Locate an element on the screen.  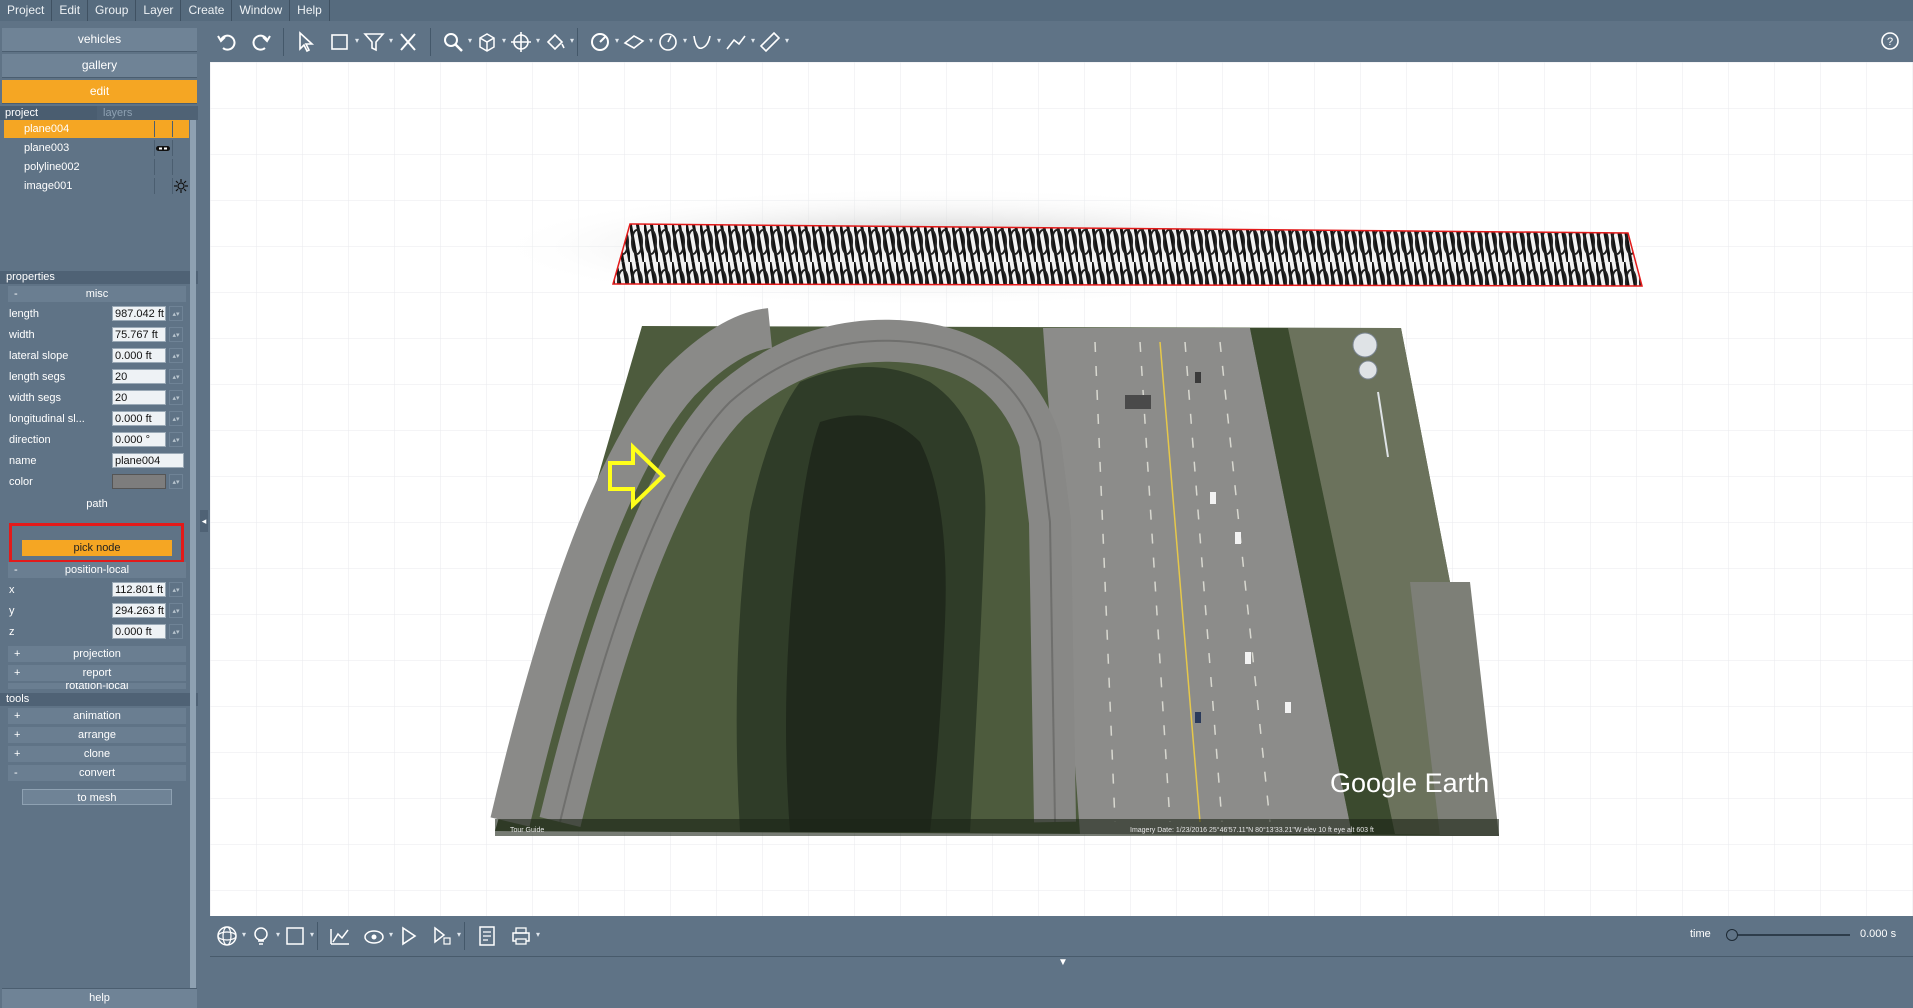
x-stepper: ▴▾ is located at coordinates (176, 589).